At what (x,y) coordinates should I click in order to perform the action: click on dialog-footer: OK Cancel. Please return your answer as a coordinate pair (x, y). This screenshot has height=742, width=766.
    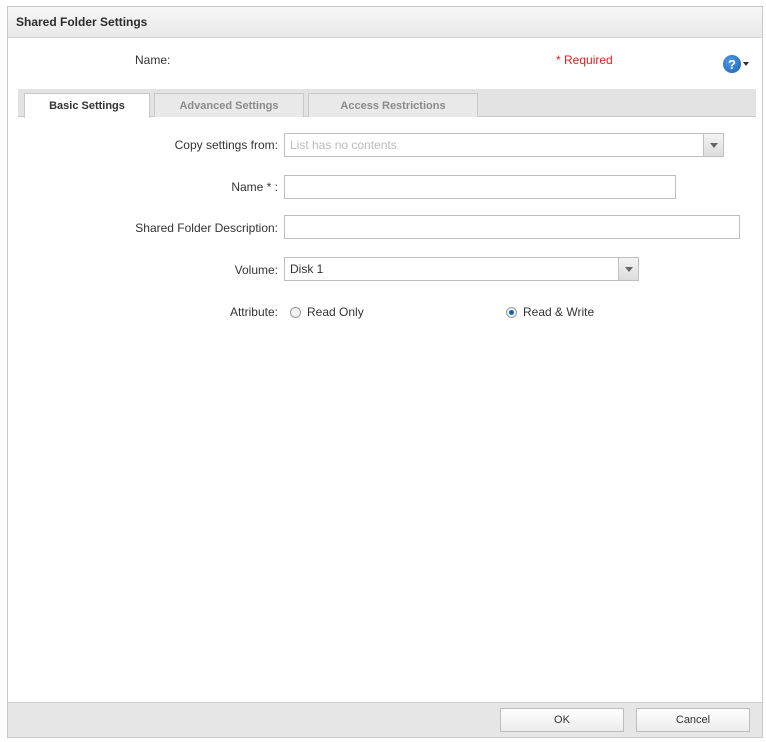
    Looking at the image, I should click on (385, 719).